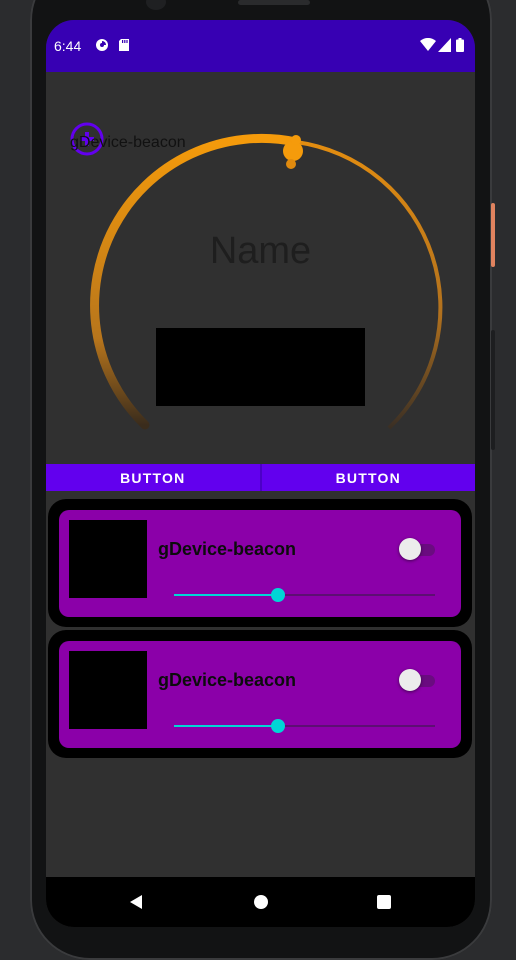 This screenshot has height=960, width=516. I want to click on button-left: BUTTON, so click(153, 477).